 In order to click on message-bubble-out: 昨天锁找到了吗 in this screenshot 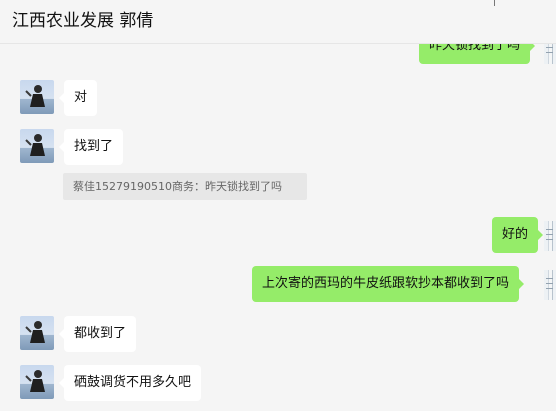, I will do `click(477, 54)`.